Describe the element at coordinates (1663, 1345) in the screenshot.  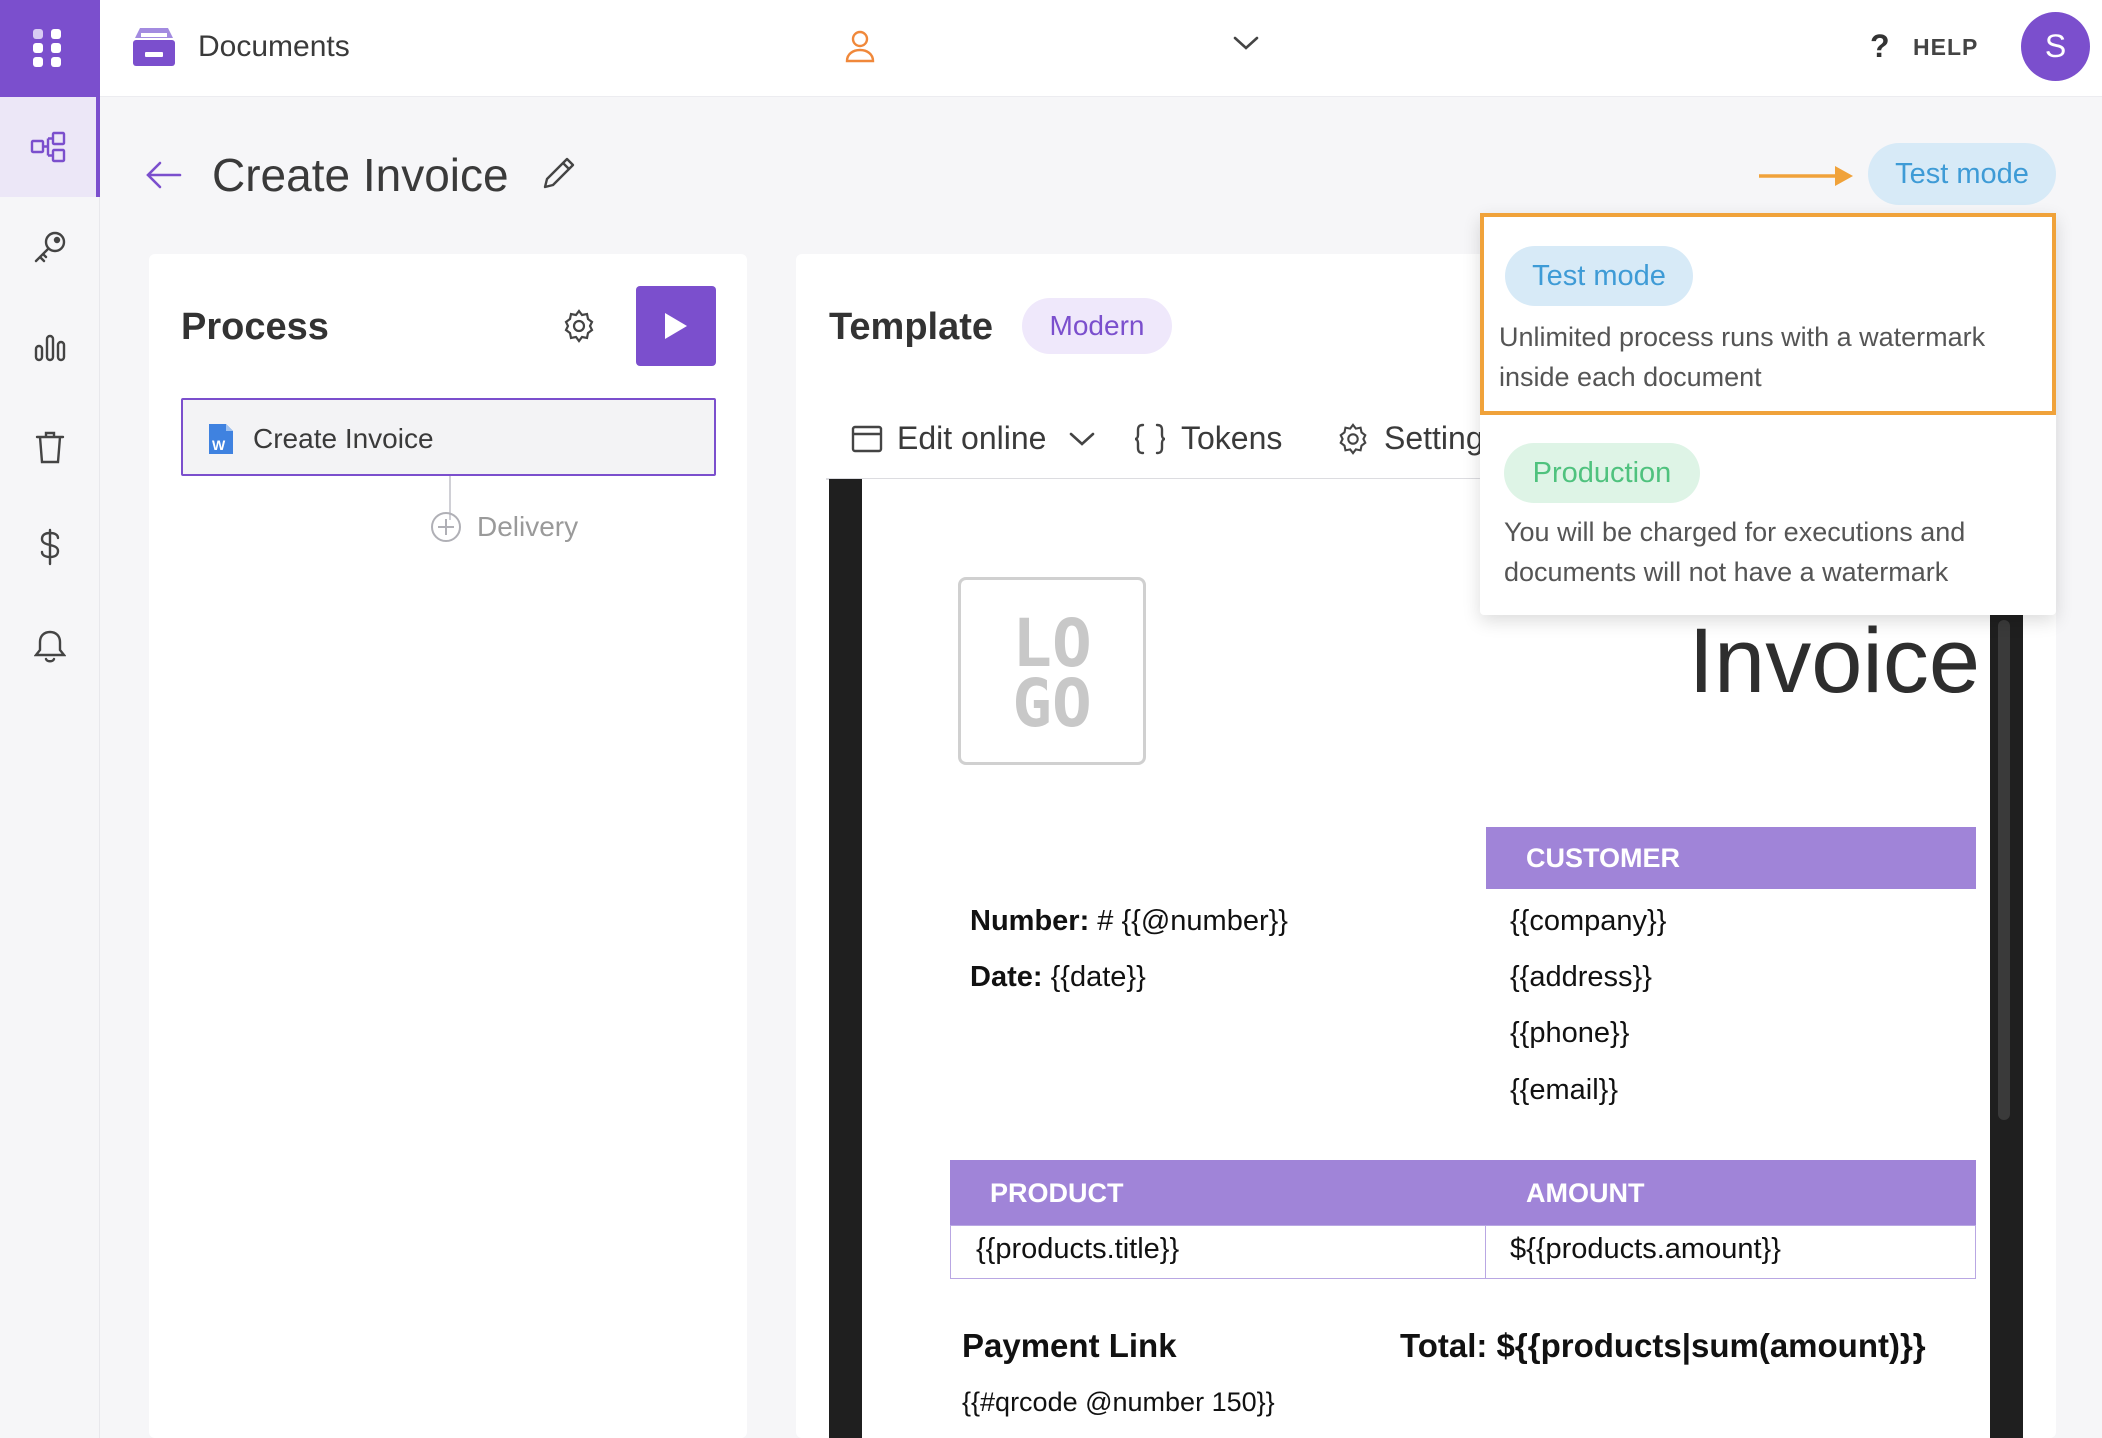
I see `total-label: Total: ${{products|sum(amount)}}` at that location.